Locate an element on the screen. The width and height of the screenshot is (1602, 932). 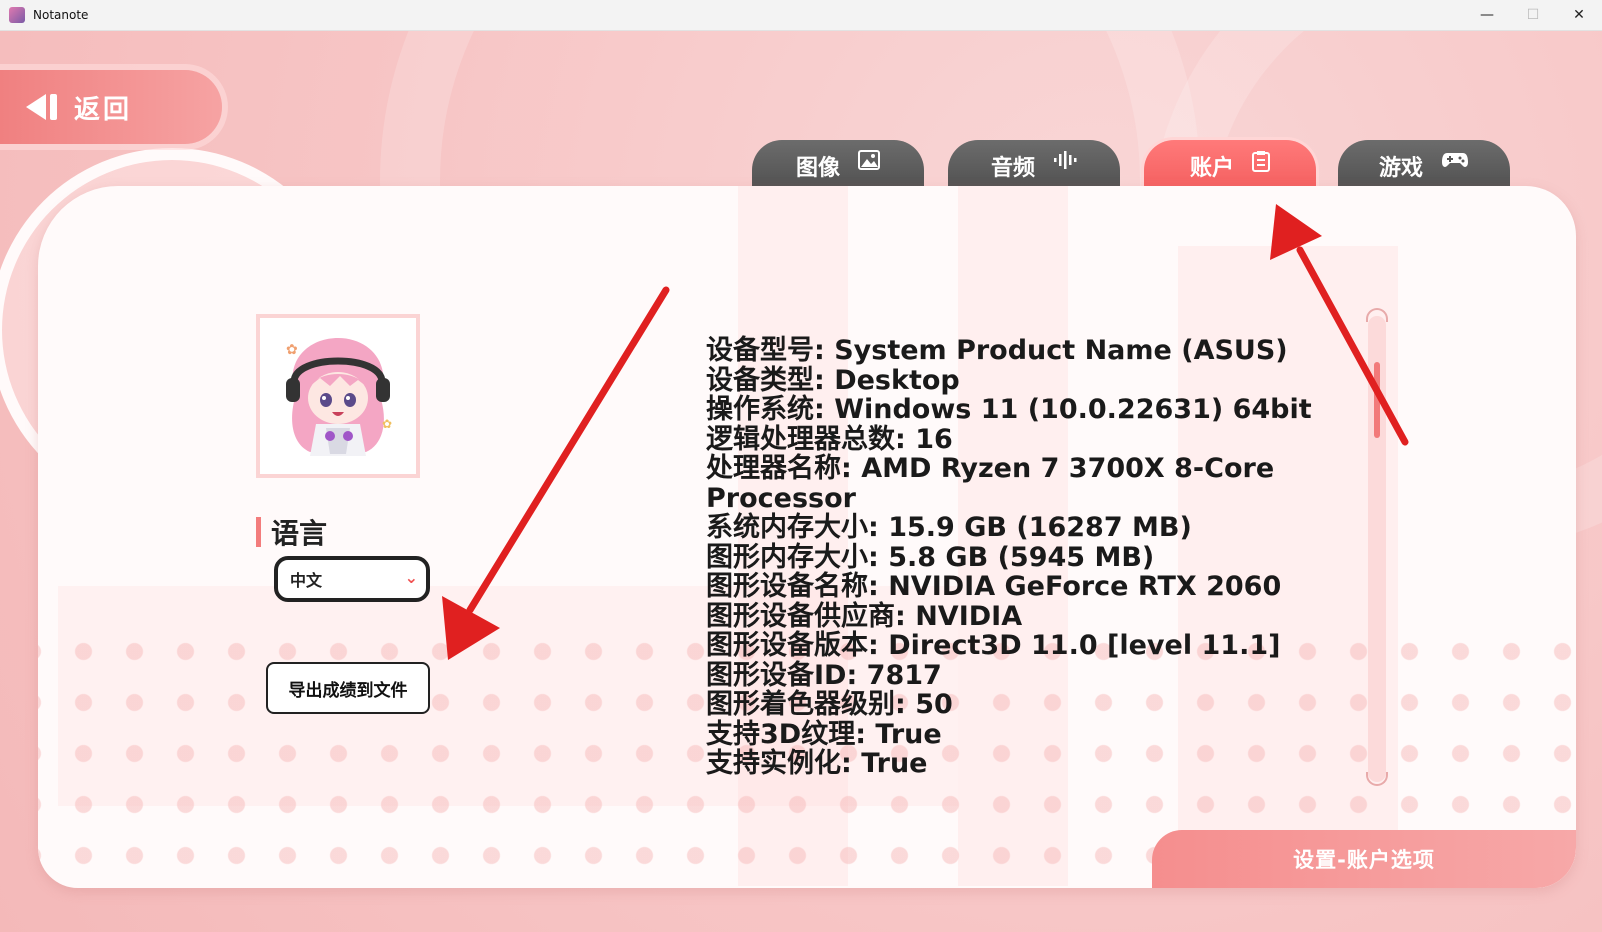
scrollbar-thumb is located at coordinates (1377, 400).